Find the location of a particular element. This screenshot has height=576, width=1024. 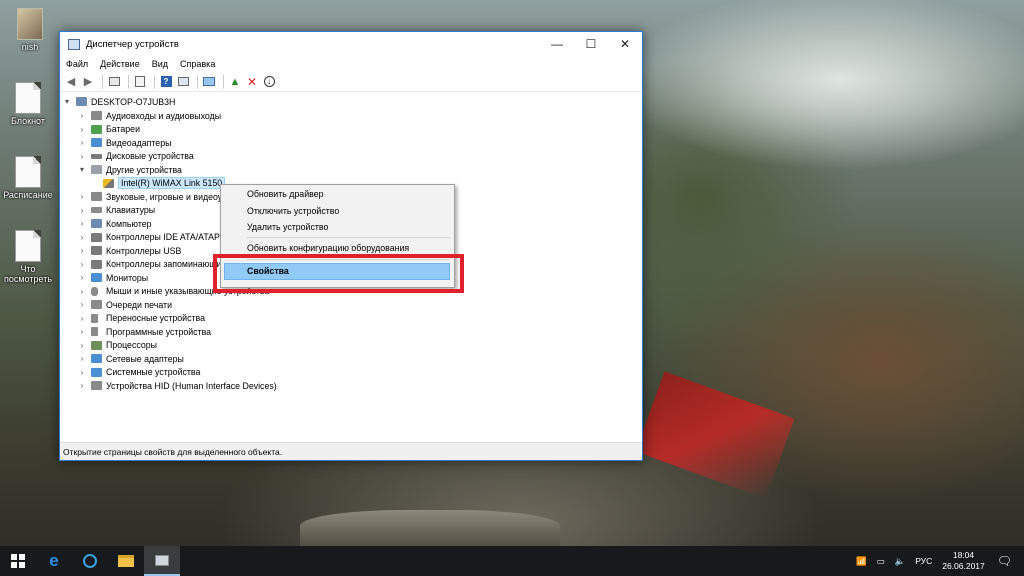

tree-item-wimax: Intel(R) WiMAX Link 5150 is located at coordinates (160, 184).